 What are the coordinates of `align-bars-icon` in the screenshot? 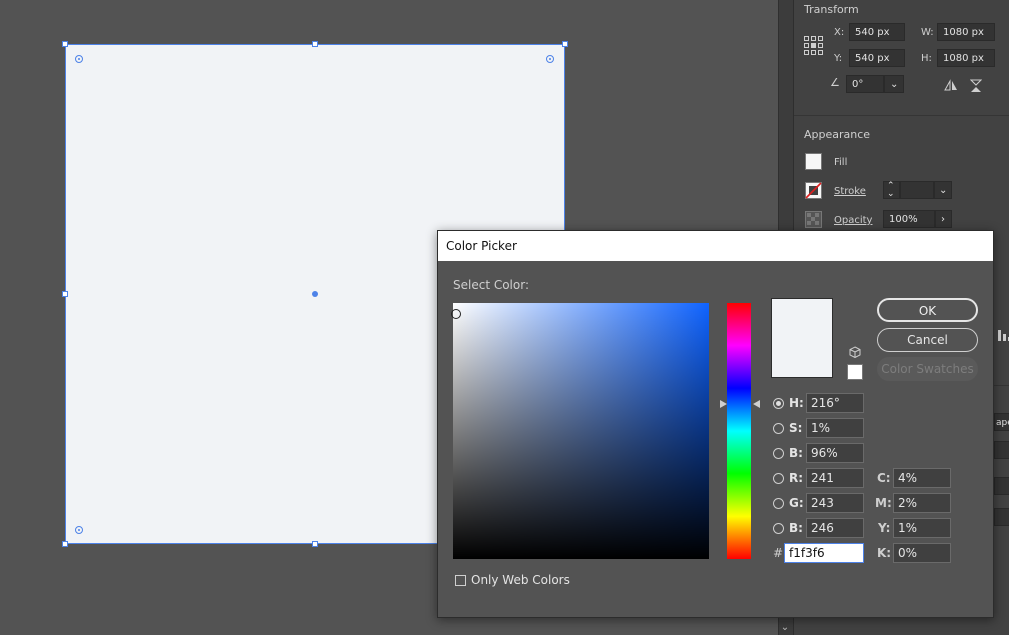 It's located at (1003, 335).